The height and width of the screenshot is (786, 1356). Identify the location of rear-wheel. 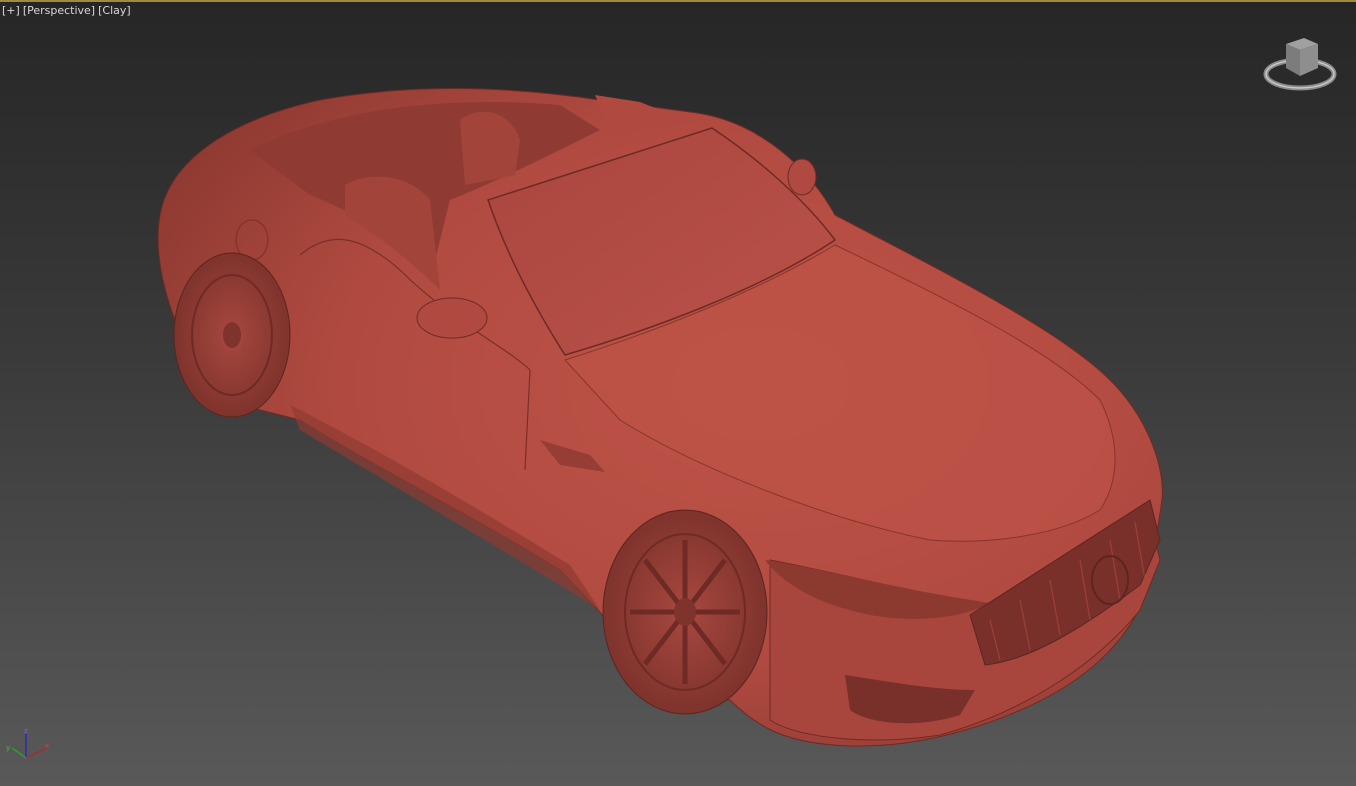
(232, 335).